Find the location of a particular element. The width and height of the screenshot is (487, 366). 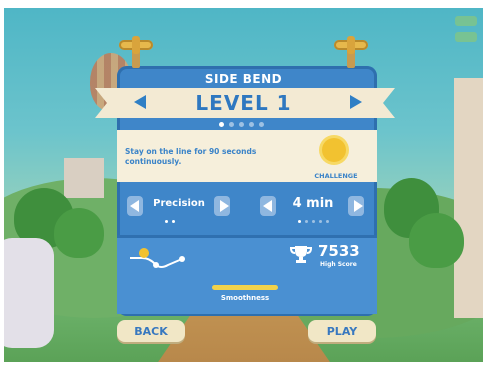

time-value: 4 min is located at coordinates (313, 203).